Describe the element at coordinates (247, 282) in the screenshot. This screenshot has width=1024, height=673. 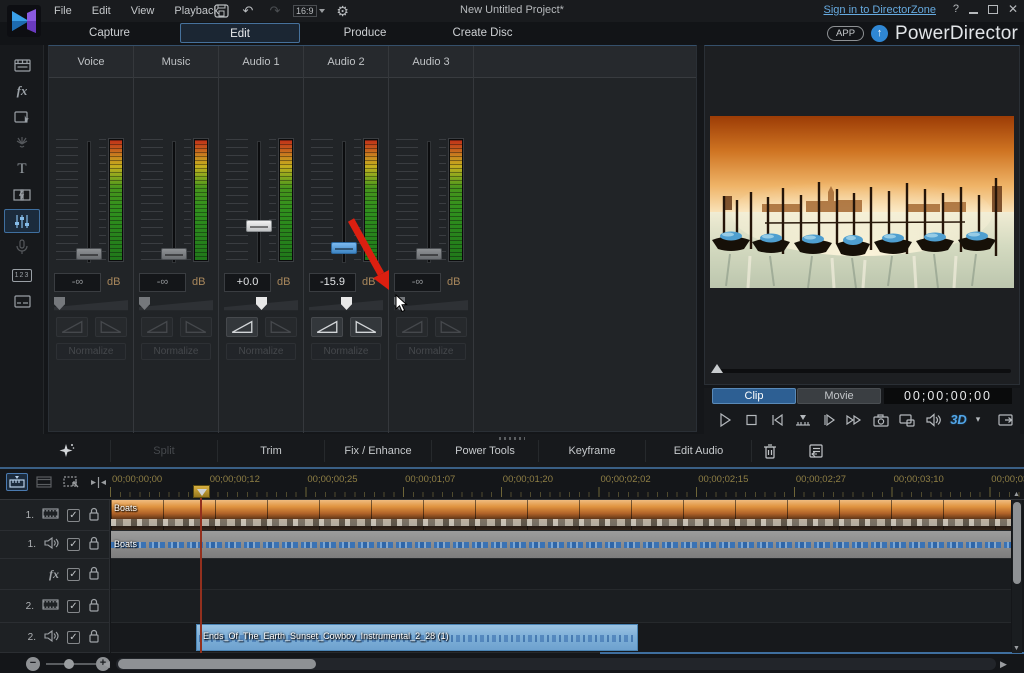
I see `db-value: +0.0` at that location.